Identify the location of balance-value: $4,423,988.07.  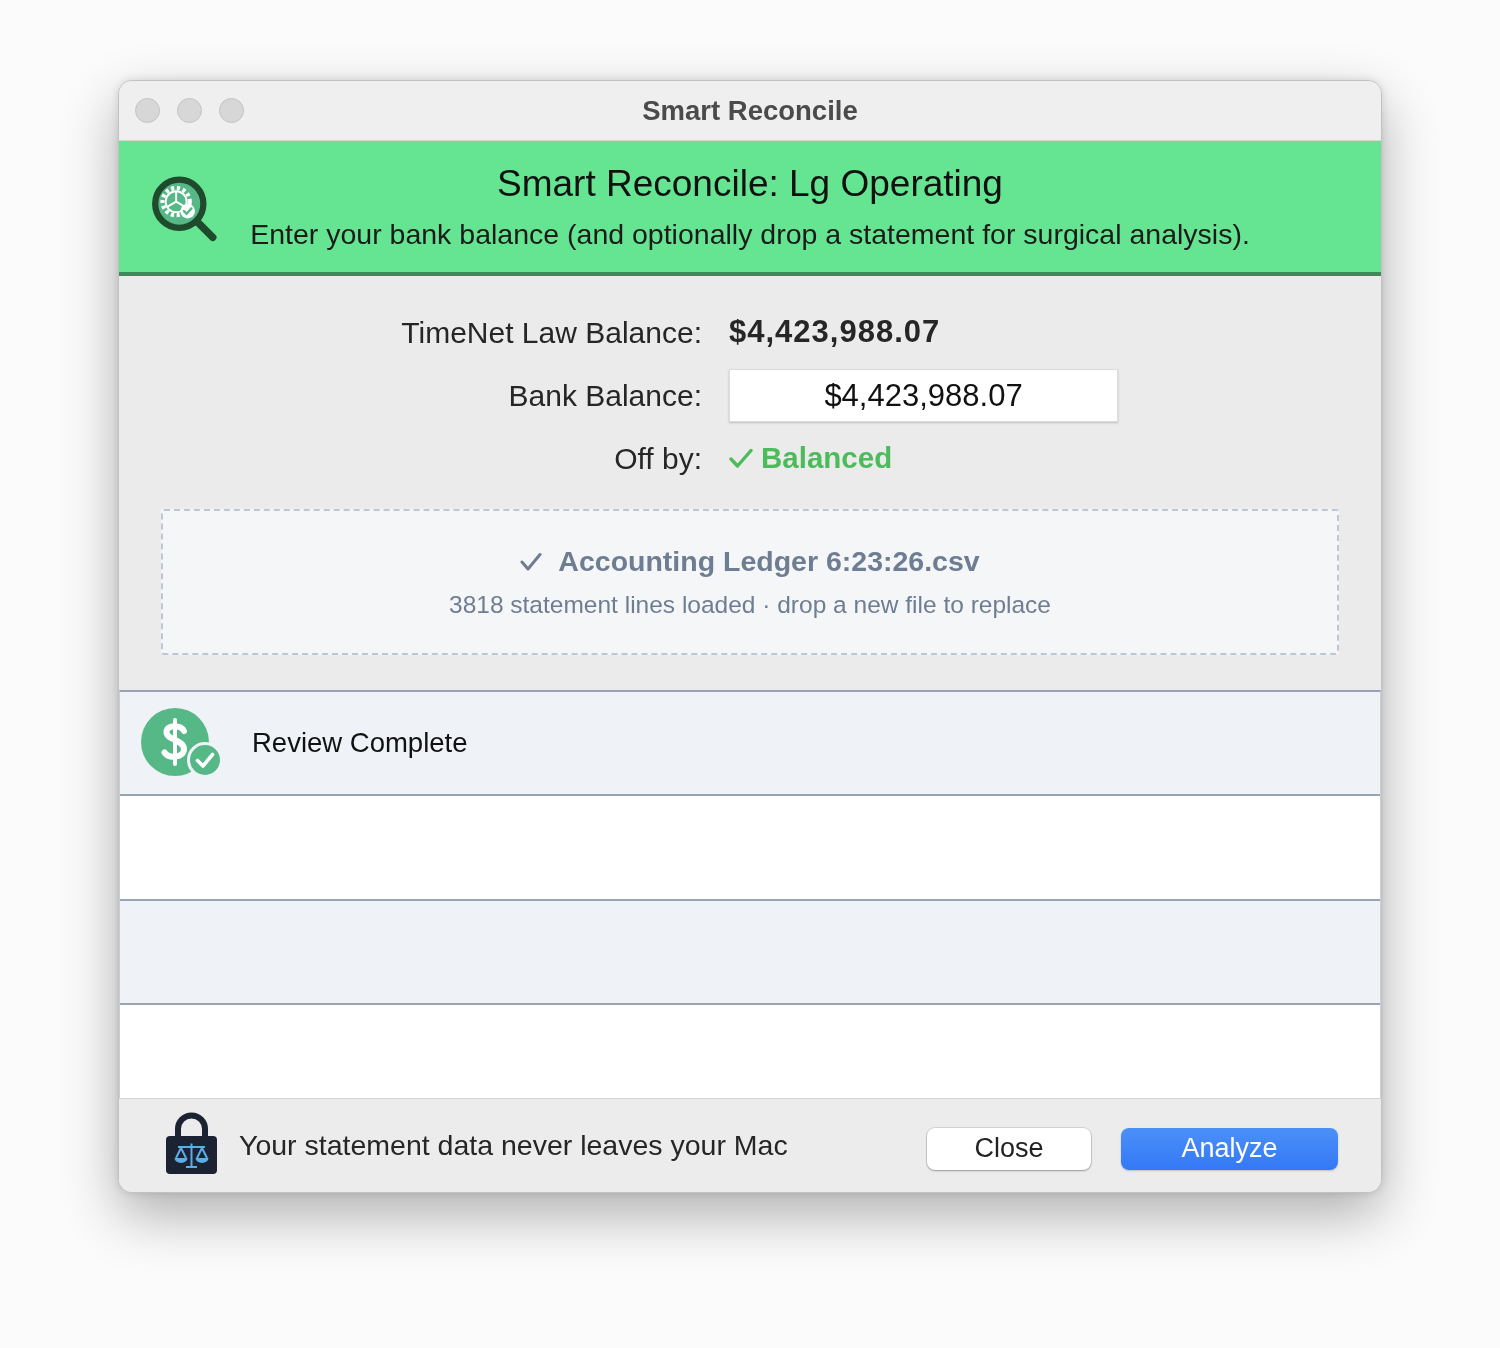
(835, 332).